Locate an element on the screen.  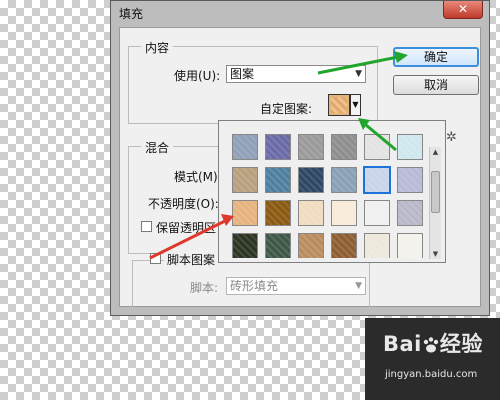
watermark-logo: Bai 经验 is located at coordinates (433, 343).